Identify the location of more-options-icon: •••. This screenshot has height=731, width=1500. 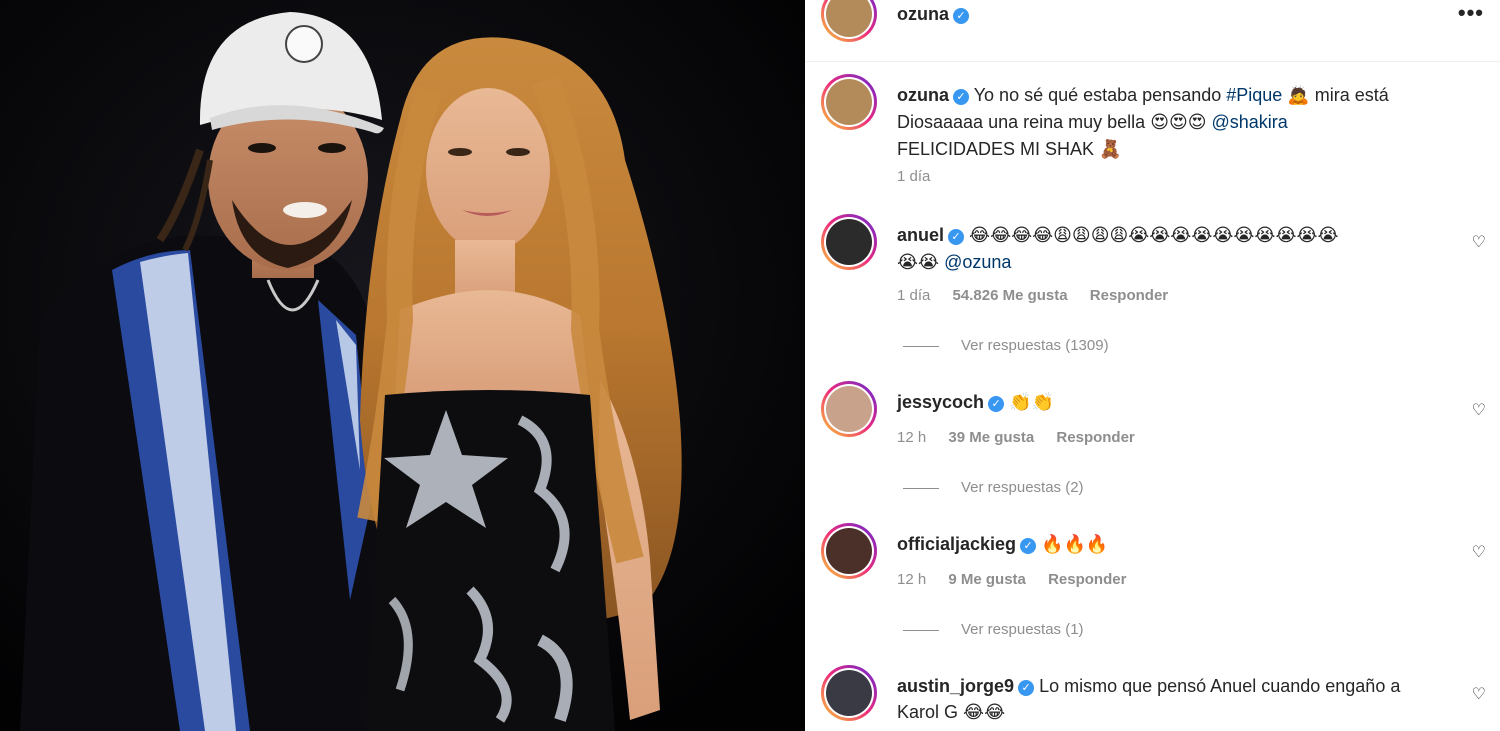
(1471, 13).